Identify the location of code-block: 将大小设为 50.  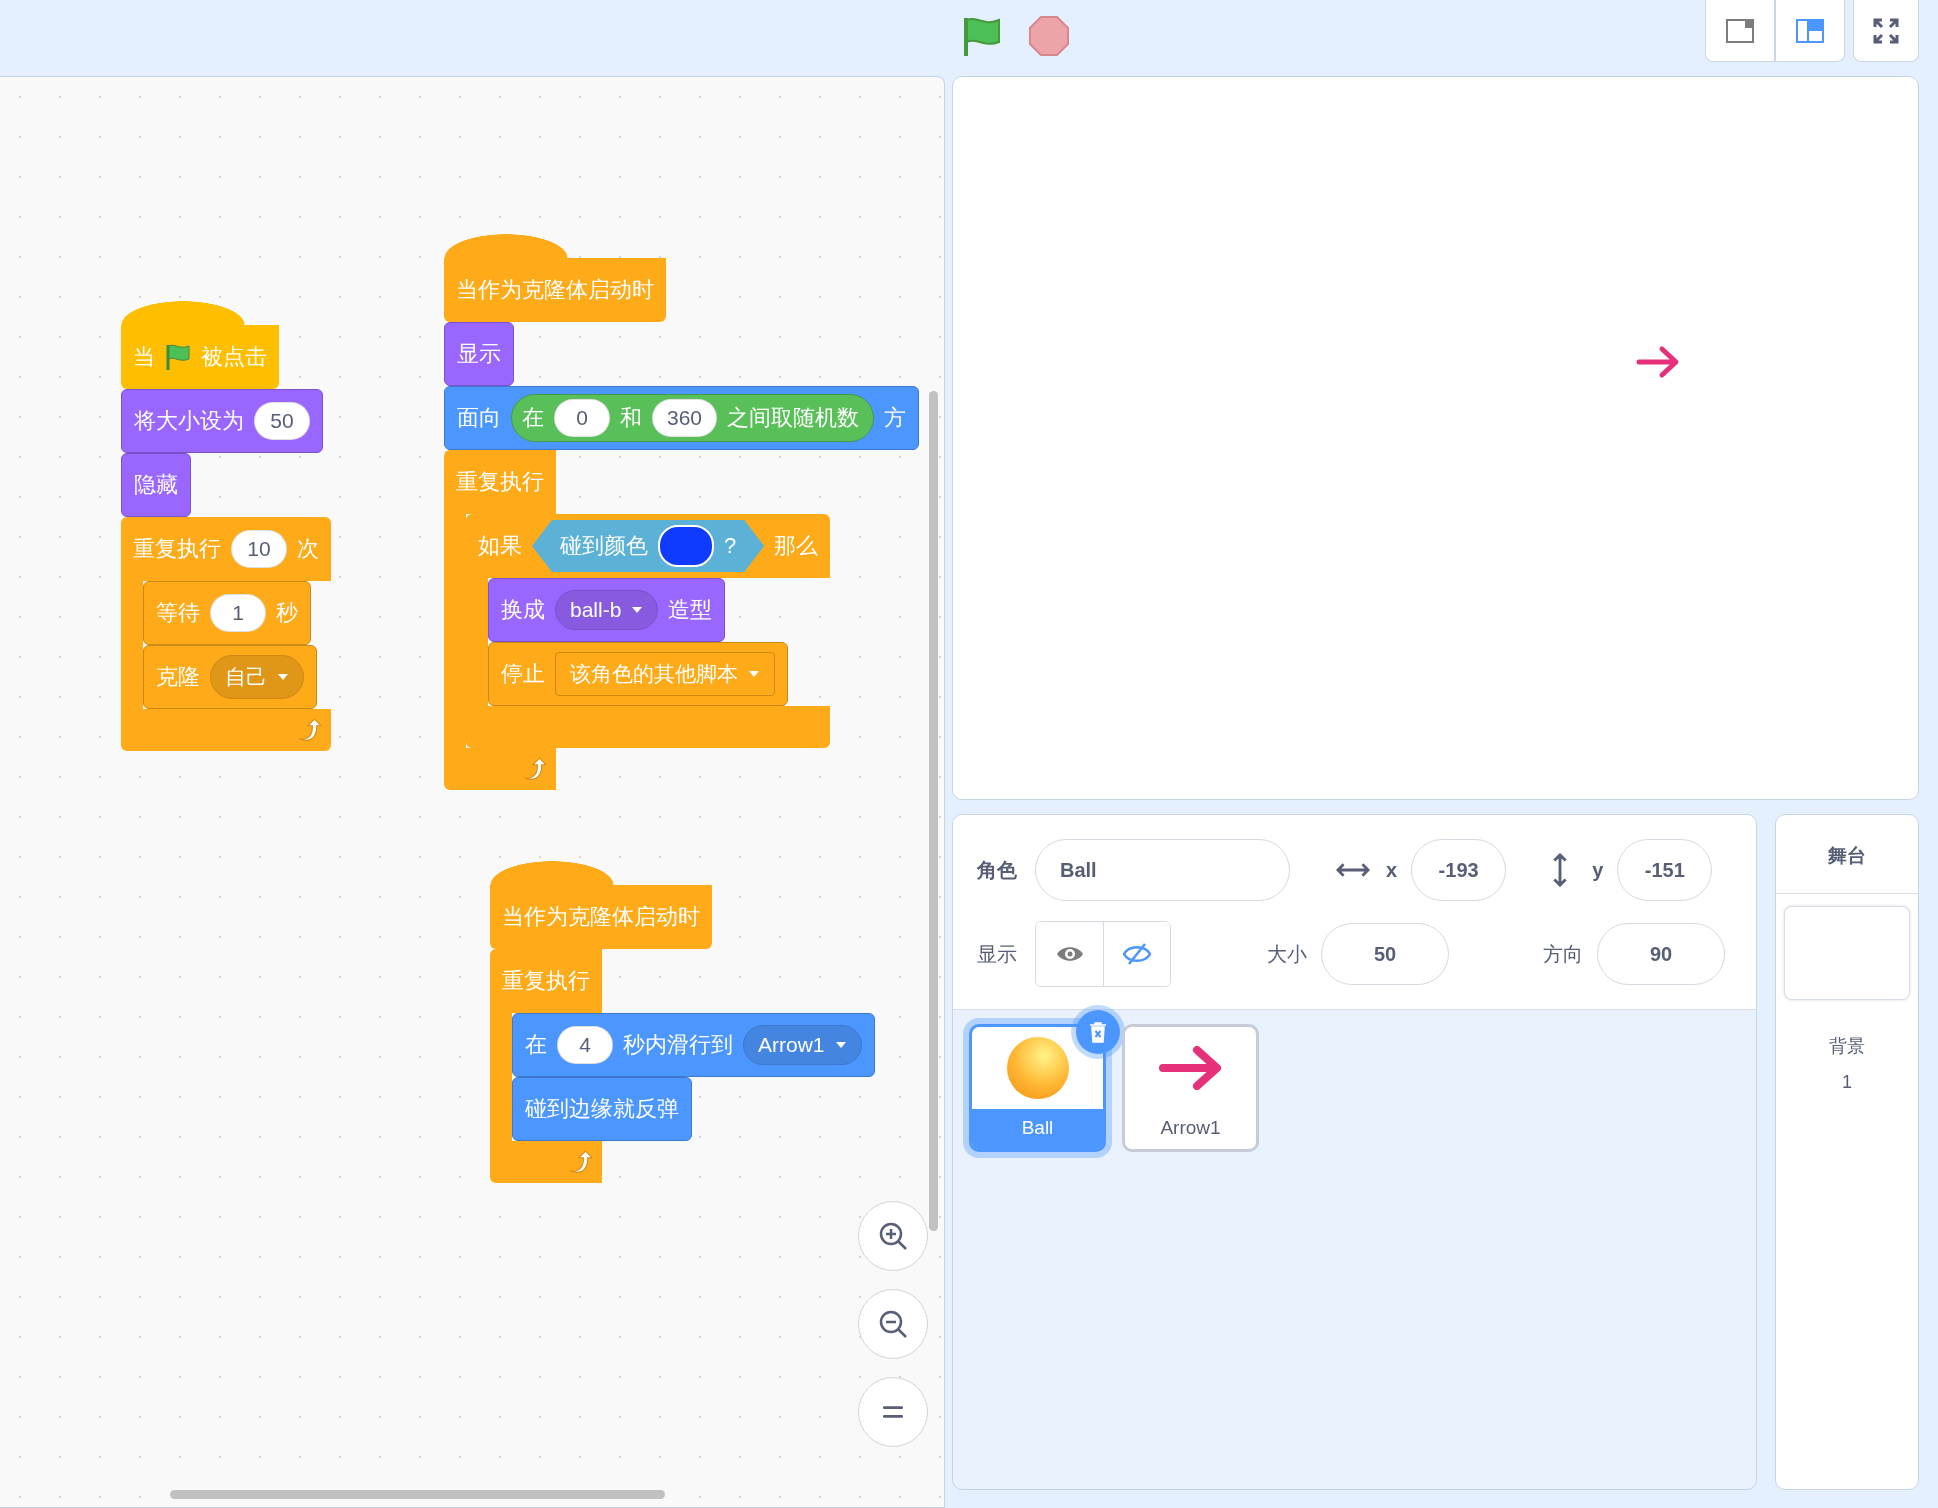
(222, 421).